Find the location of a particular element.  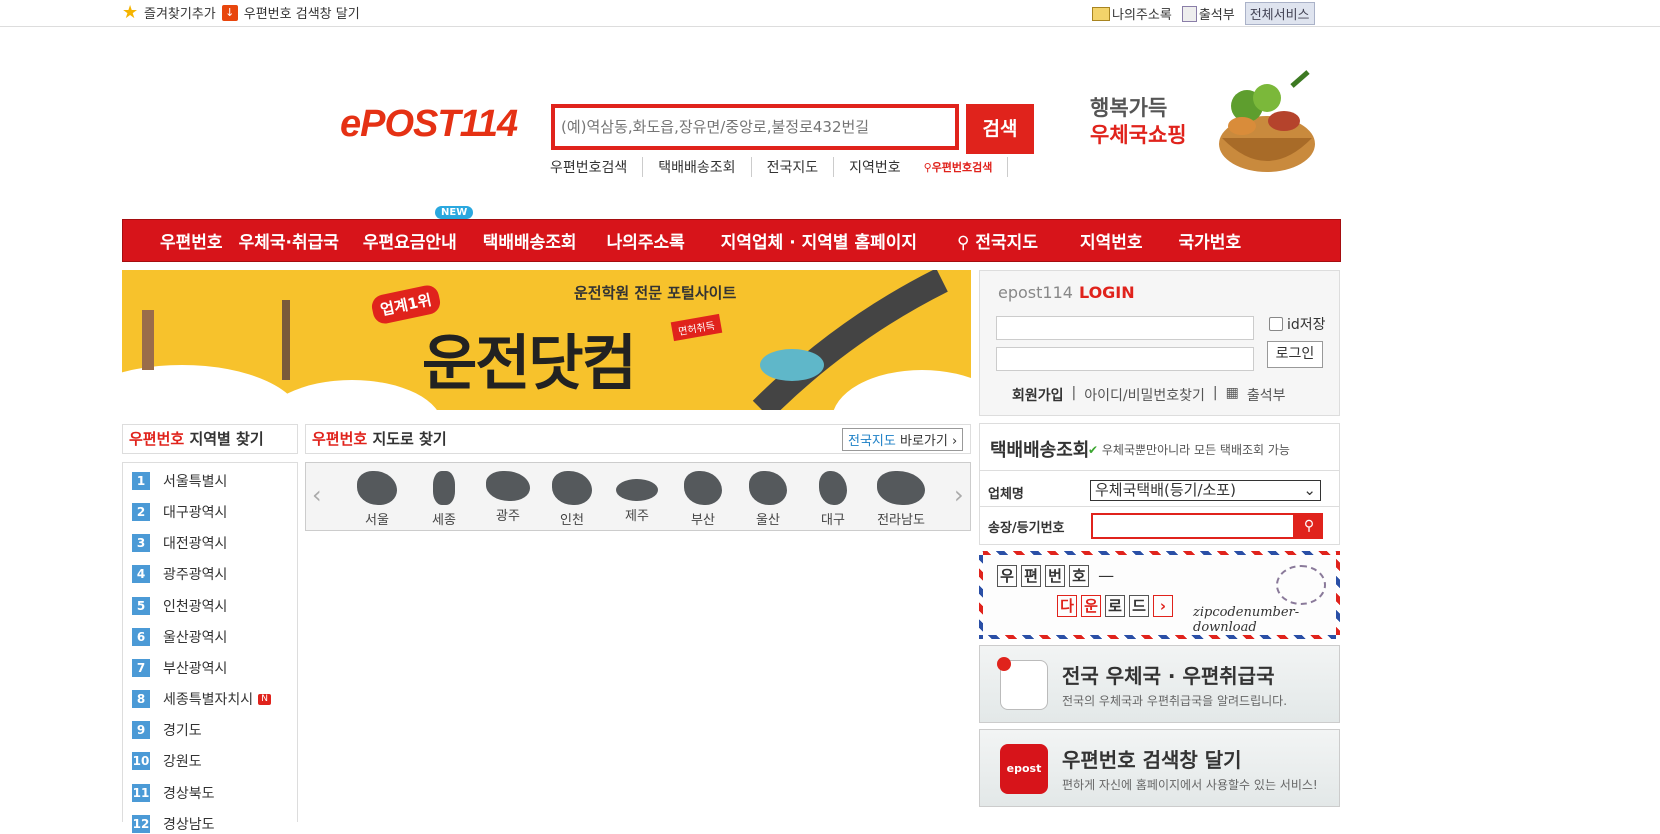

divider is located at coordinates (1159, 470).